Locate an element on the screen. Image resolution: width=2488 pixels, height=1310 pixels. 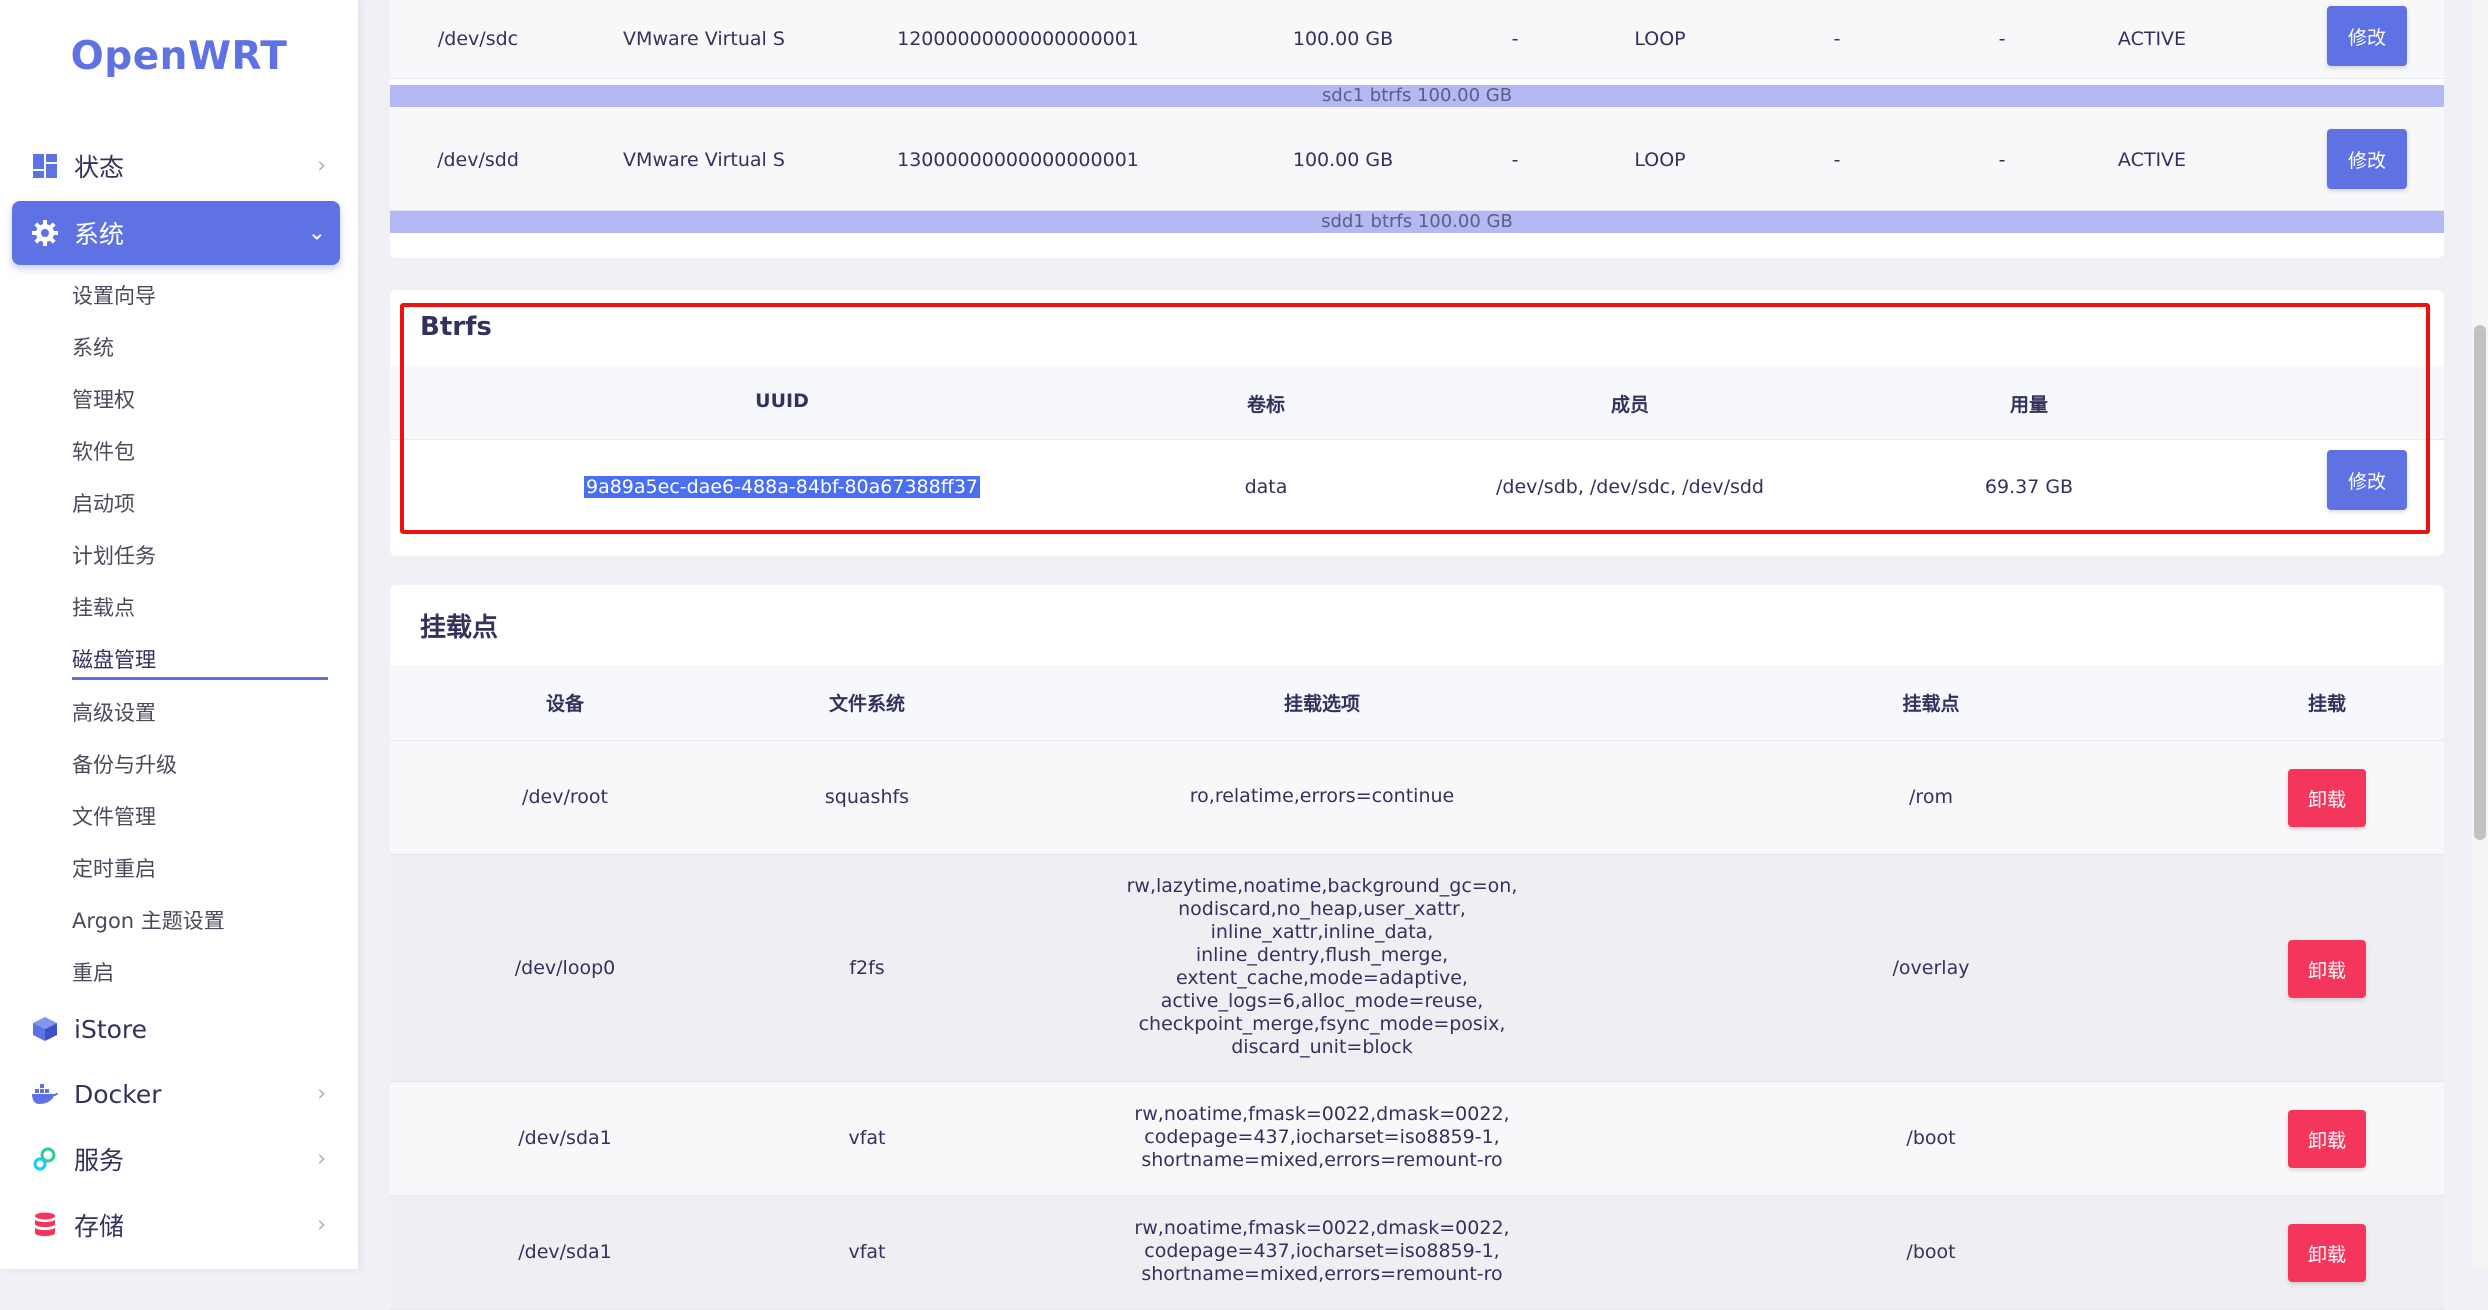
highlight-box is located at coordinates (1415, 418).